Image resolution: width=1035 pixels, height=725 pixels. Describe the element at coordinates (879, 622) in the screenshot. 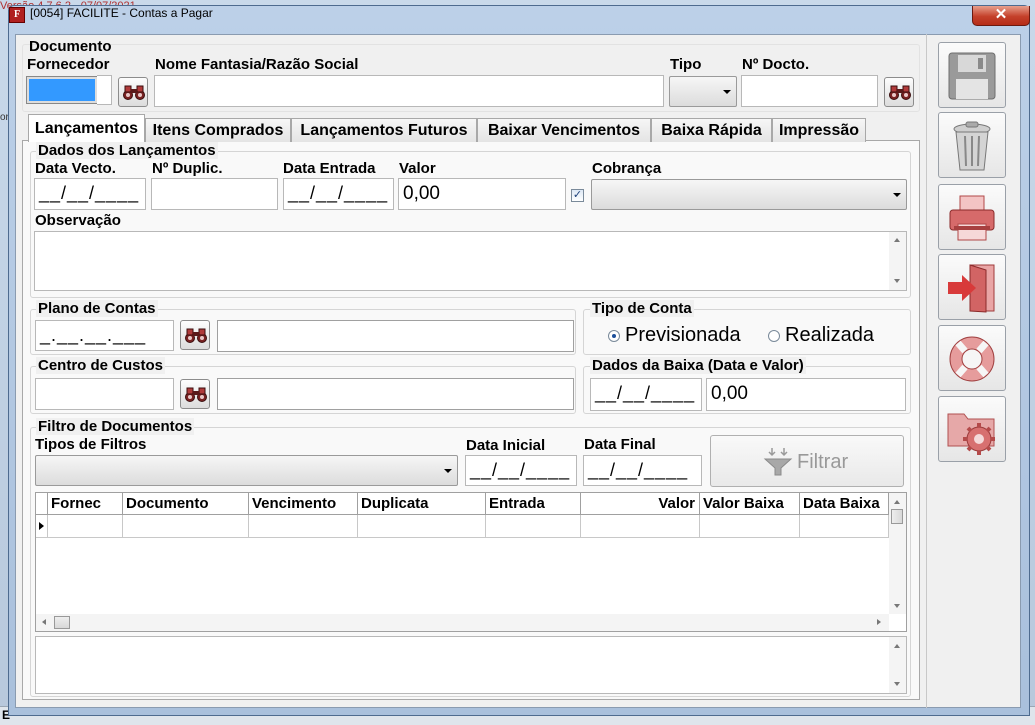

I see `scroll-right-icon` at that location.